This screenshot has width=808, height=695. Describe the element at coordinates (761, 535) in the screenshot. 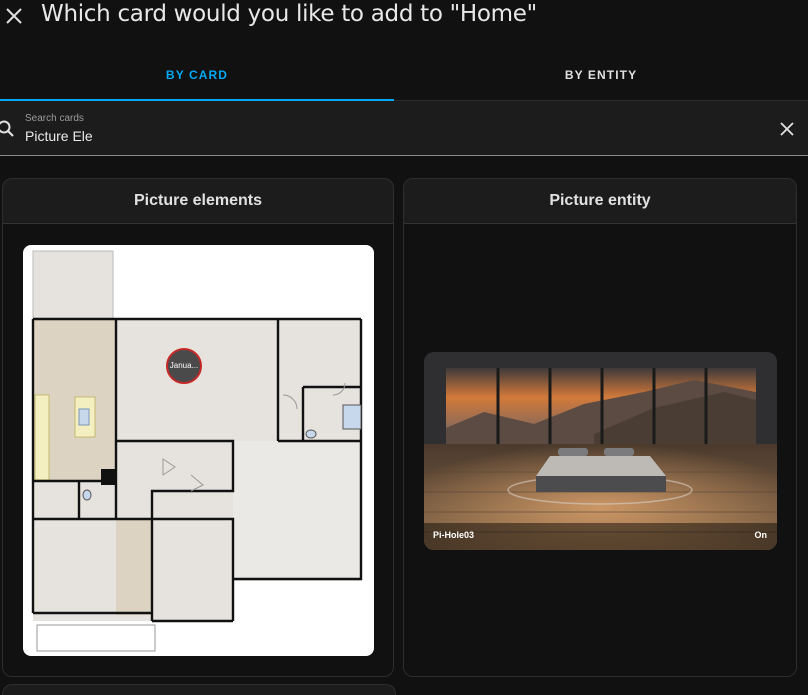

I see `entity-state: On` at that location.